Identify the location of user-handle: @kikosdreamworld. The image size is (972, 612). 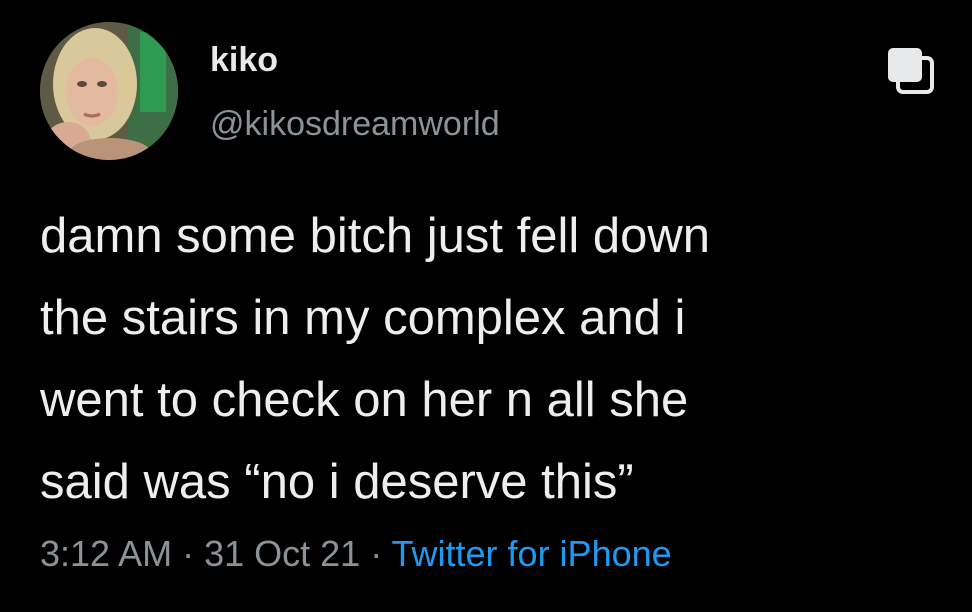
(355, 124).